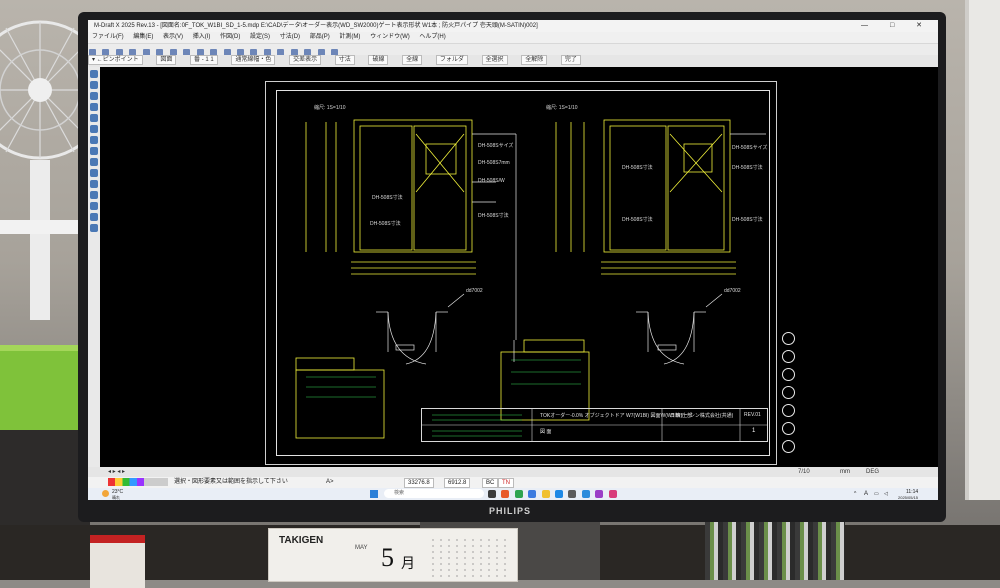 Image resolution: width=1000 pixels, height=588 pixels. I want to click on bc-toggle: BC, so click(490, 483).